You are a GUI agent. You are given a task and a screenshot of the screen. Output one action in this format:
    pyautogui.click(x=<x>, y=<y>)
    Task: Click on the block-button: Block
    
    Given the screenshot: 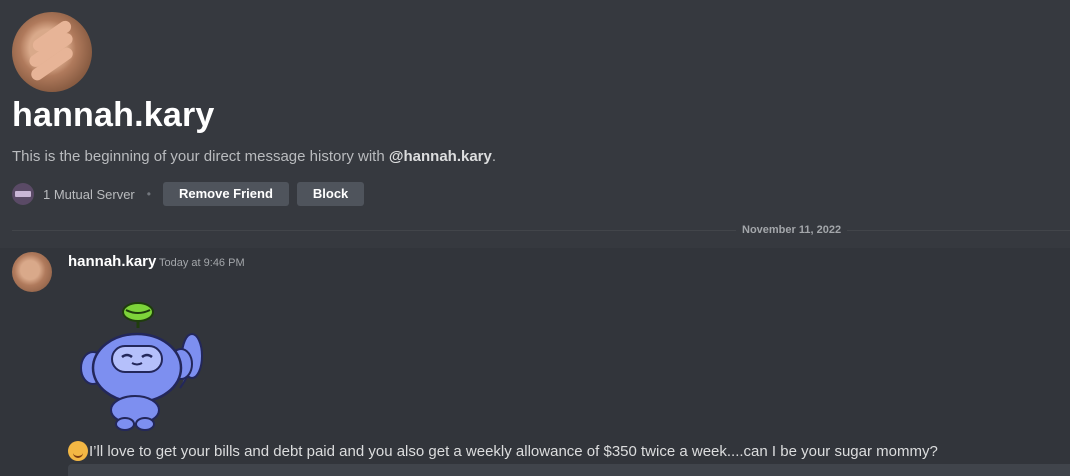 What is the action you would take?
    pyautogui.click(x=330, y=194)
    